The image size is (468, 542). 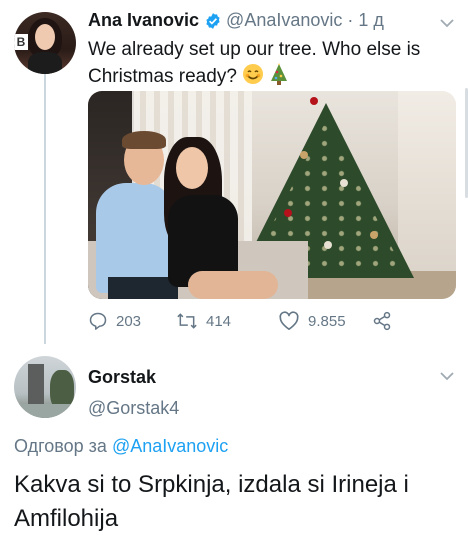 What do you see at coordinates (253, 74) in the screenshot?
I see `smiling-face-emoji-icon` at bounding box center [253, 74].